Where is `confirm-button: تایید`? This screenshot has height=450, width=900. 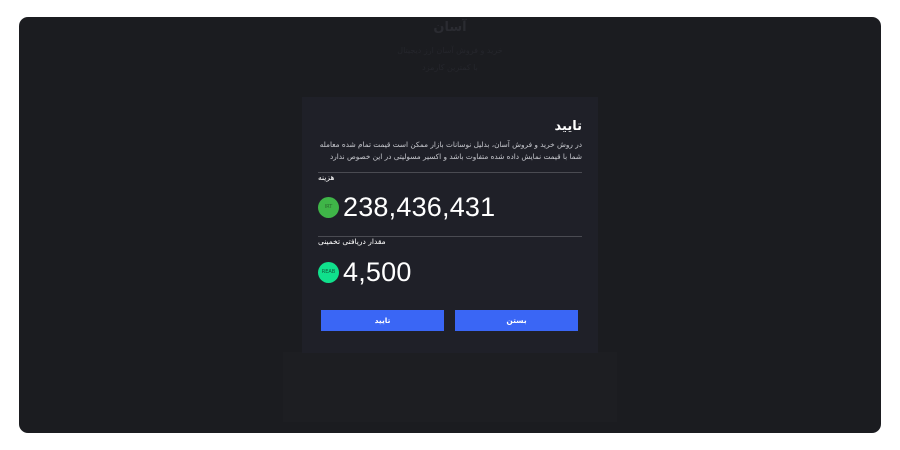
confirm-button: تایید is located at coordinates (382, 320).